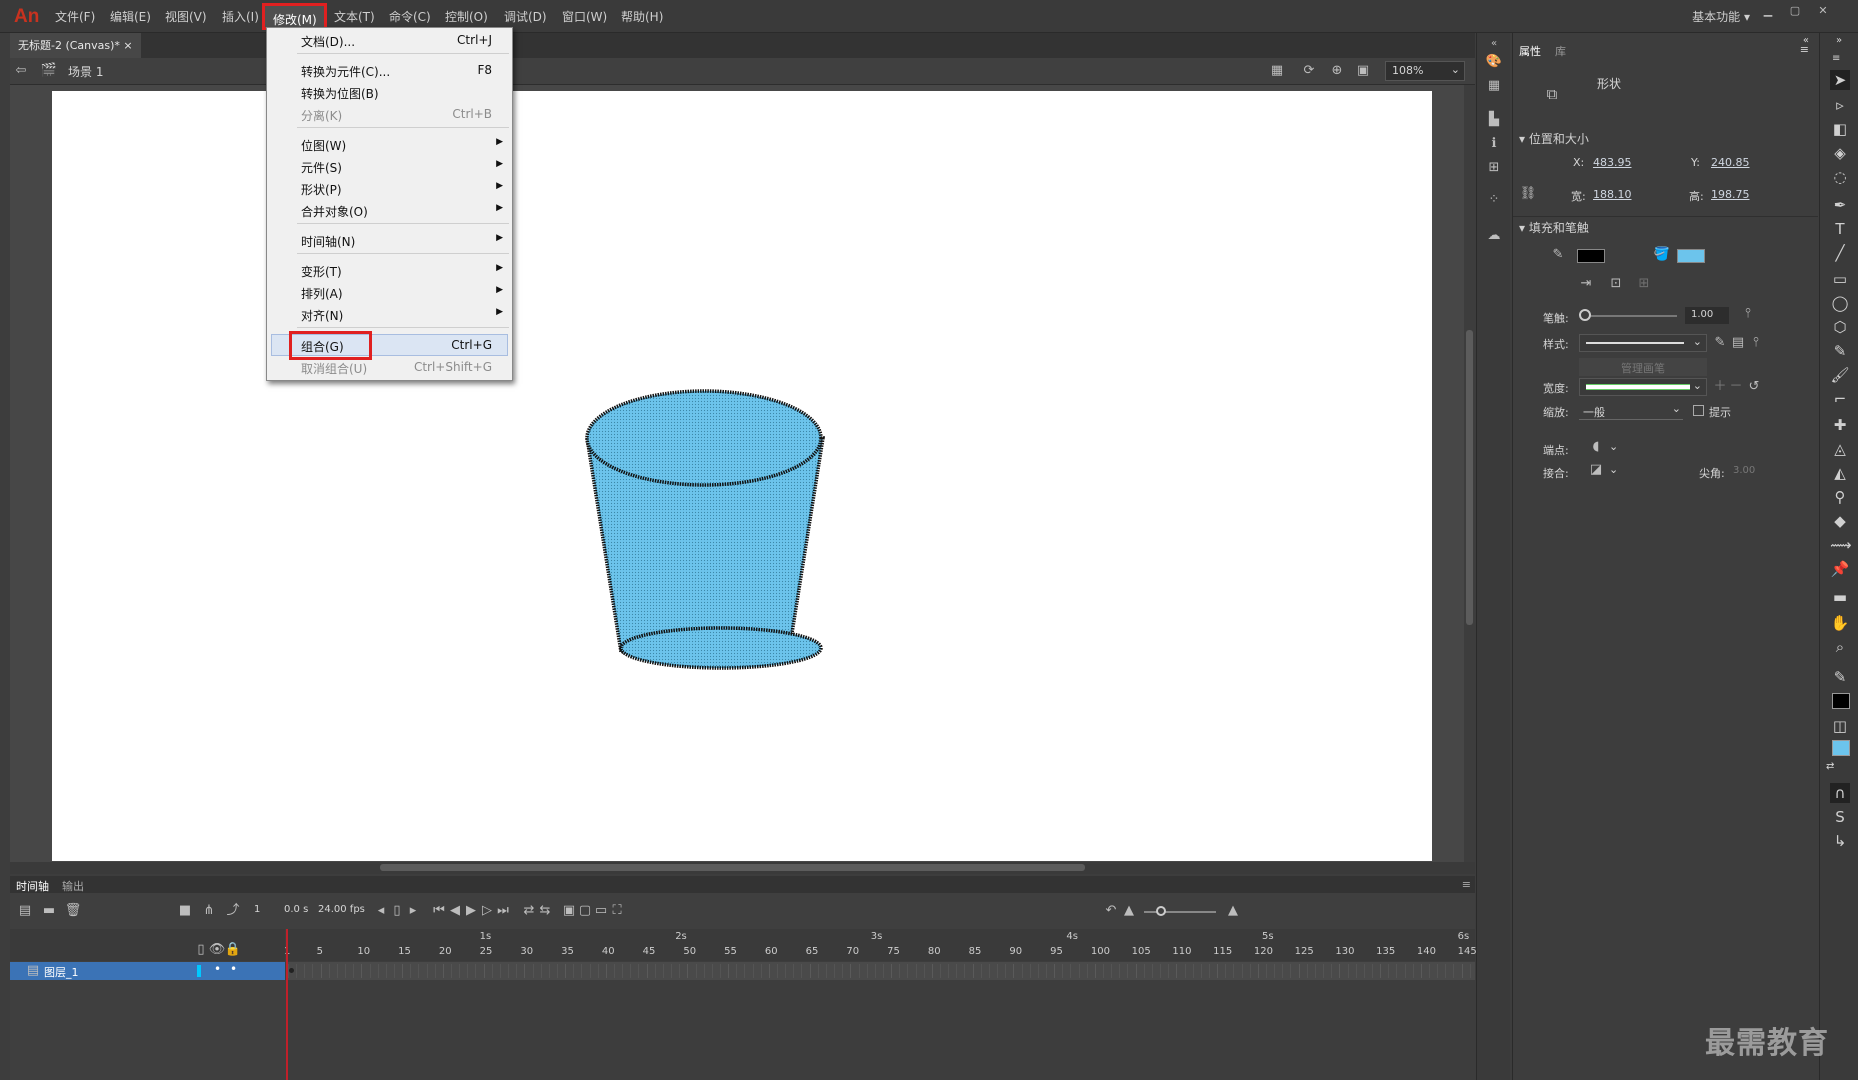 Image resolution: width=1858 pixels, height=1080 pixels. I want to click on fill-color-tool-swatch, so click(1841, 748).